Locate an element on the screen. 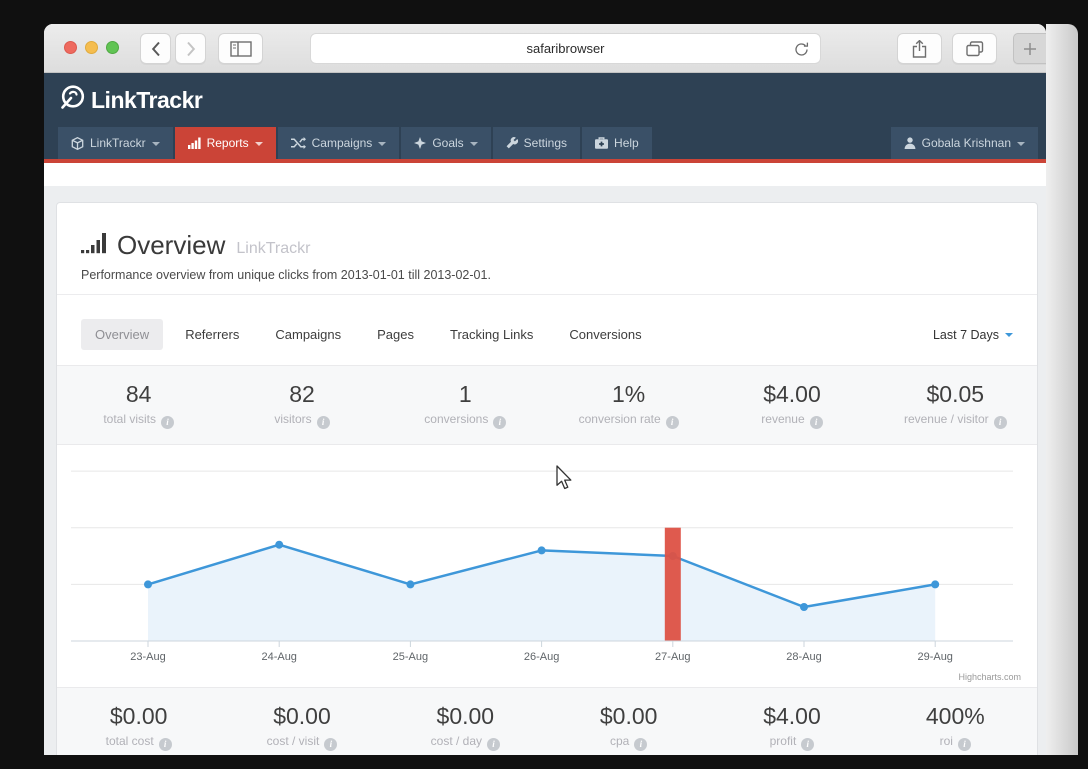 The width and height of the screenshot is (1088, 769). forward-button is located at coordinates (190, 48).